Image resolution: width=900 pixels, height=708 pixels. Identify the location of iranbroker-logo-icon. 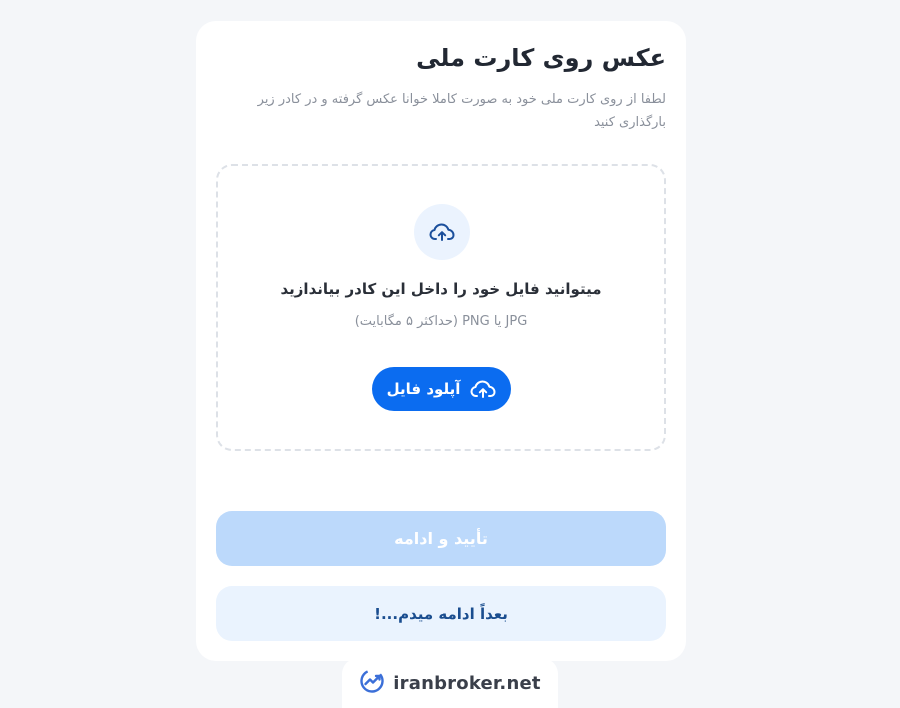
(372, 683).